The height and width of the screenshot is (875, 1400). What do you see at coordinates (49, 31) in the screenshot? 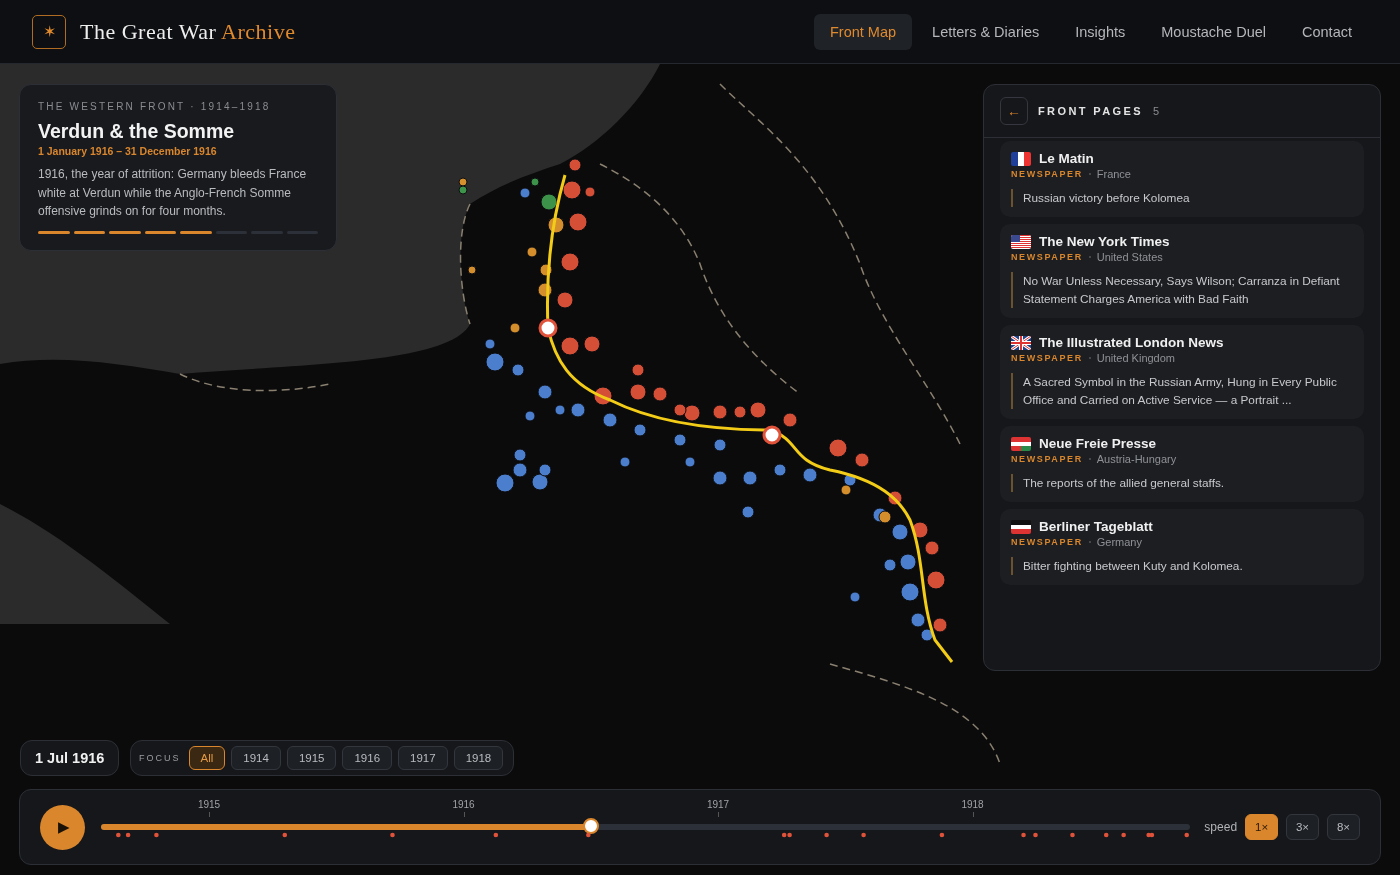
I see `logo-icon: ✶` at bounding box center [49, 31].